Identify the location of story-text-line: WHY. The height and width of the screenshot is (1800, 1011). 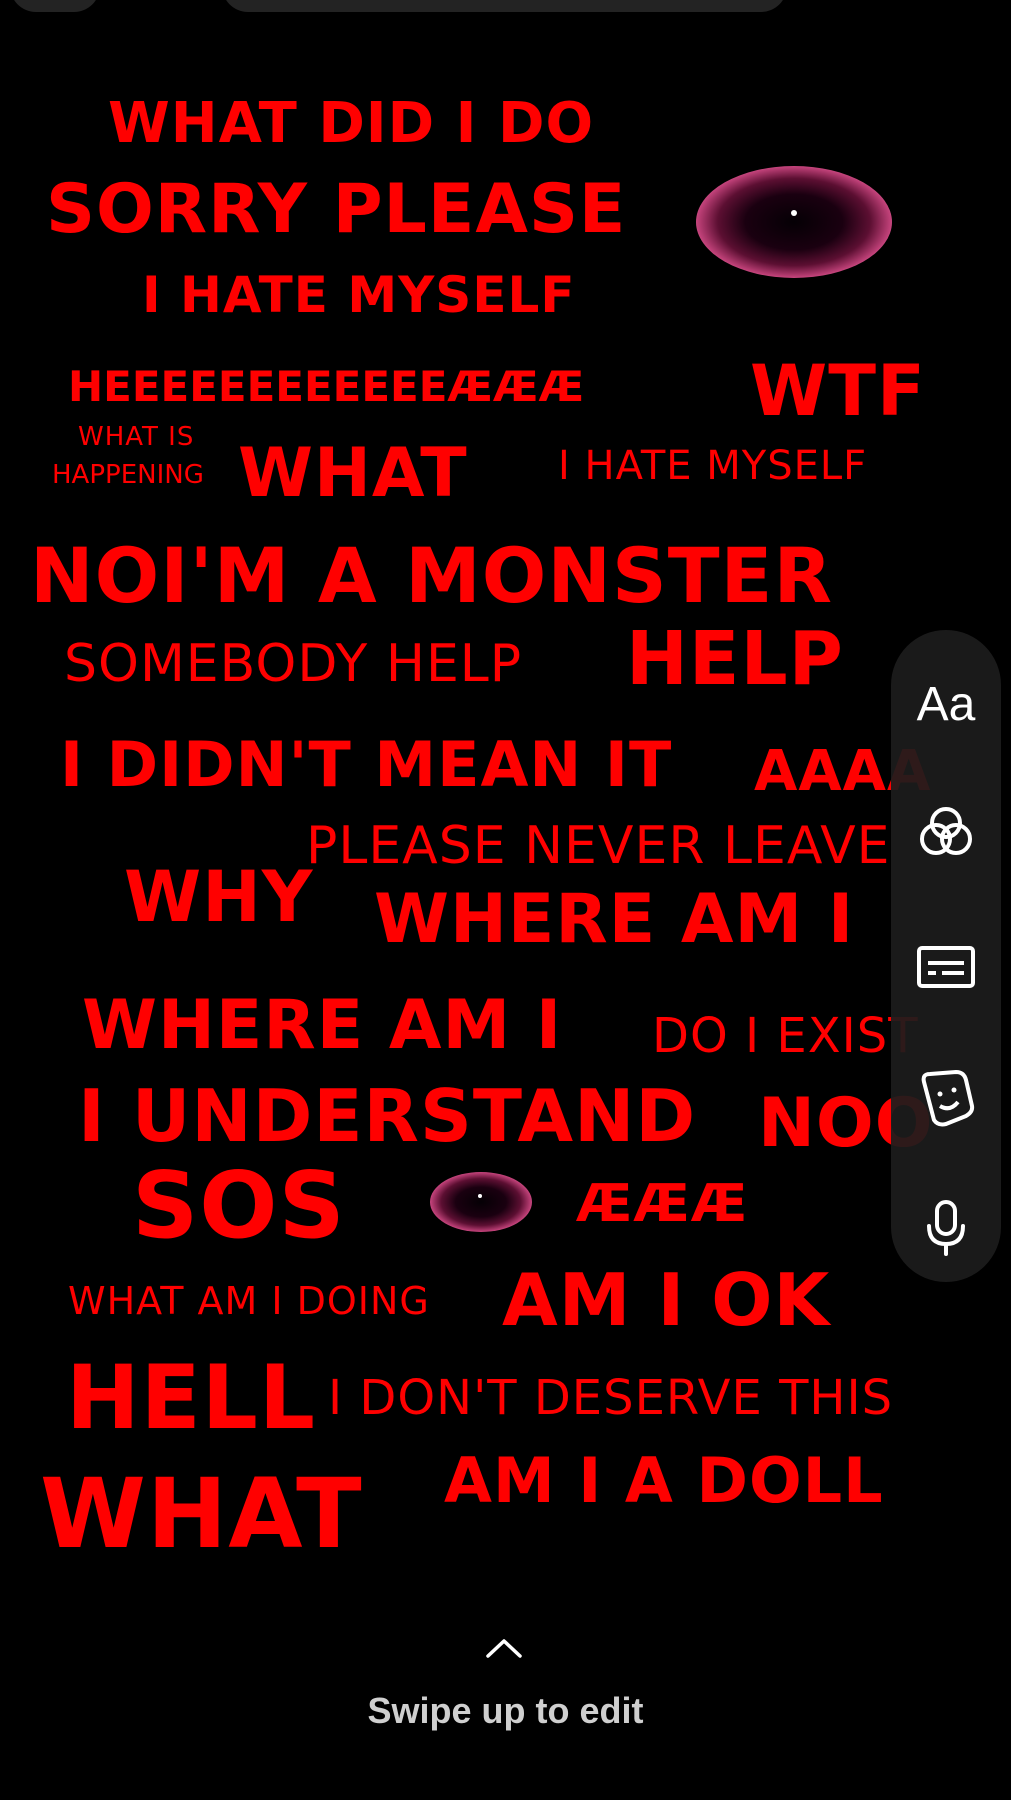
(219, 897).